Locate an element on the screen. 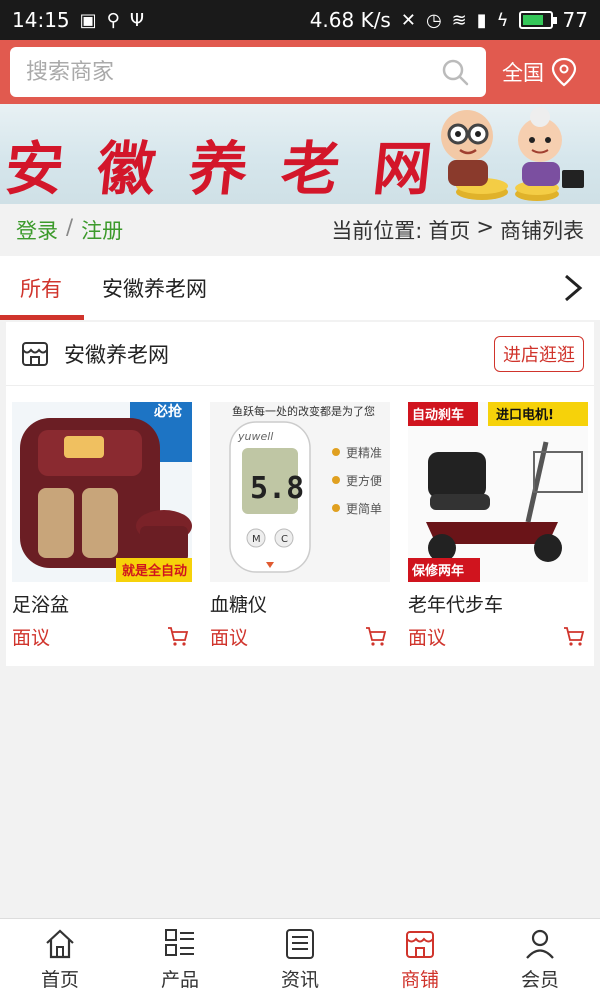  breadcrumb-current: 商铺列表 is located at coordinates (542, 231).